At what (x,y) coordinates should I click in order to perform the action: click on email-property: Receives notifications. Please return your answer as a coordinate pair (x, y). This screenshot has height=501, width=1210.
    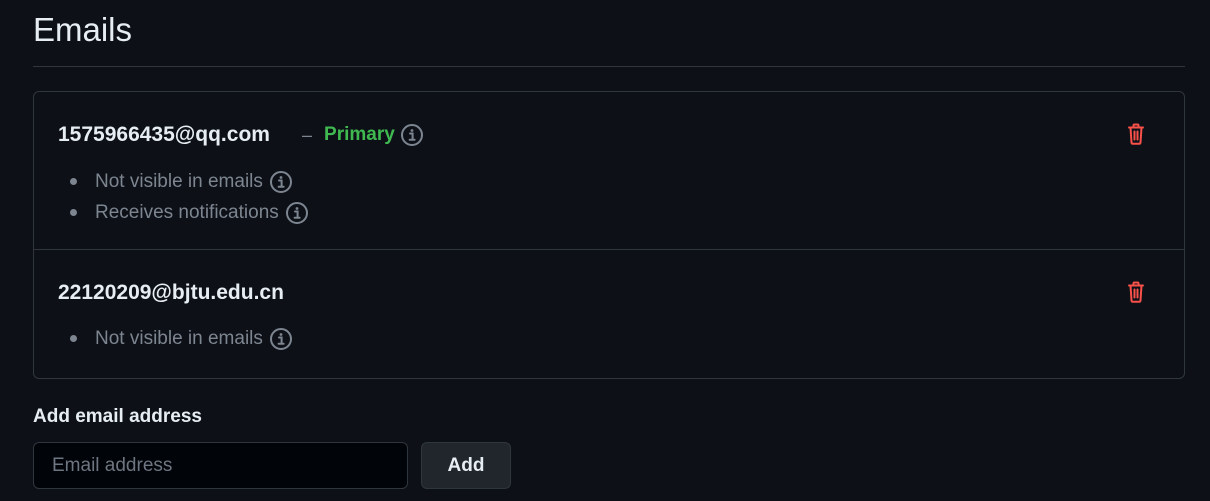
    Looking at the image, I should click on (189, 212).